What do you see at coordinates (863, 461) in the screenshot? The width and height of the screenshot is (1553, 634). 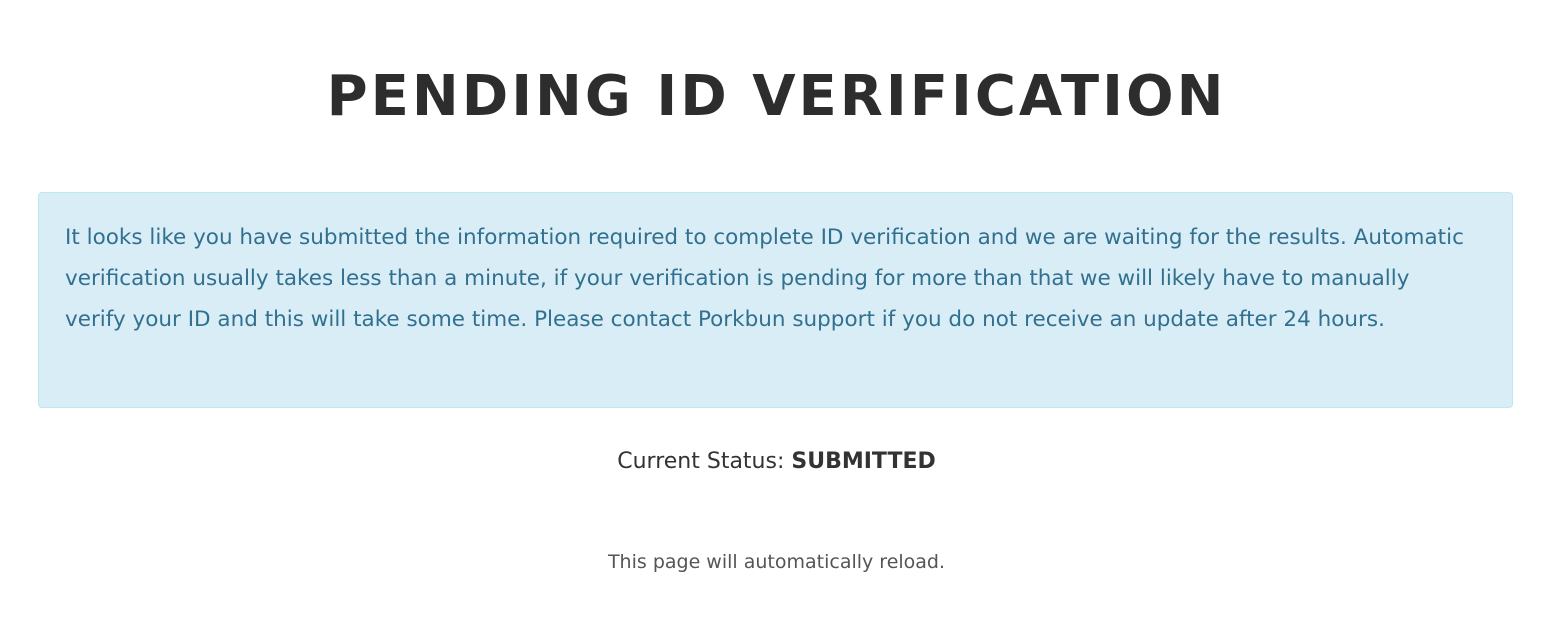 I see `status-value: SUBMITTED` at bounding box center [863, 461].